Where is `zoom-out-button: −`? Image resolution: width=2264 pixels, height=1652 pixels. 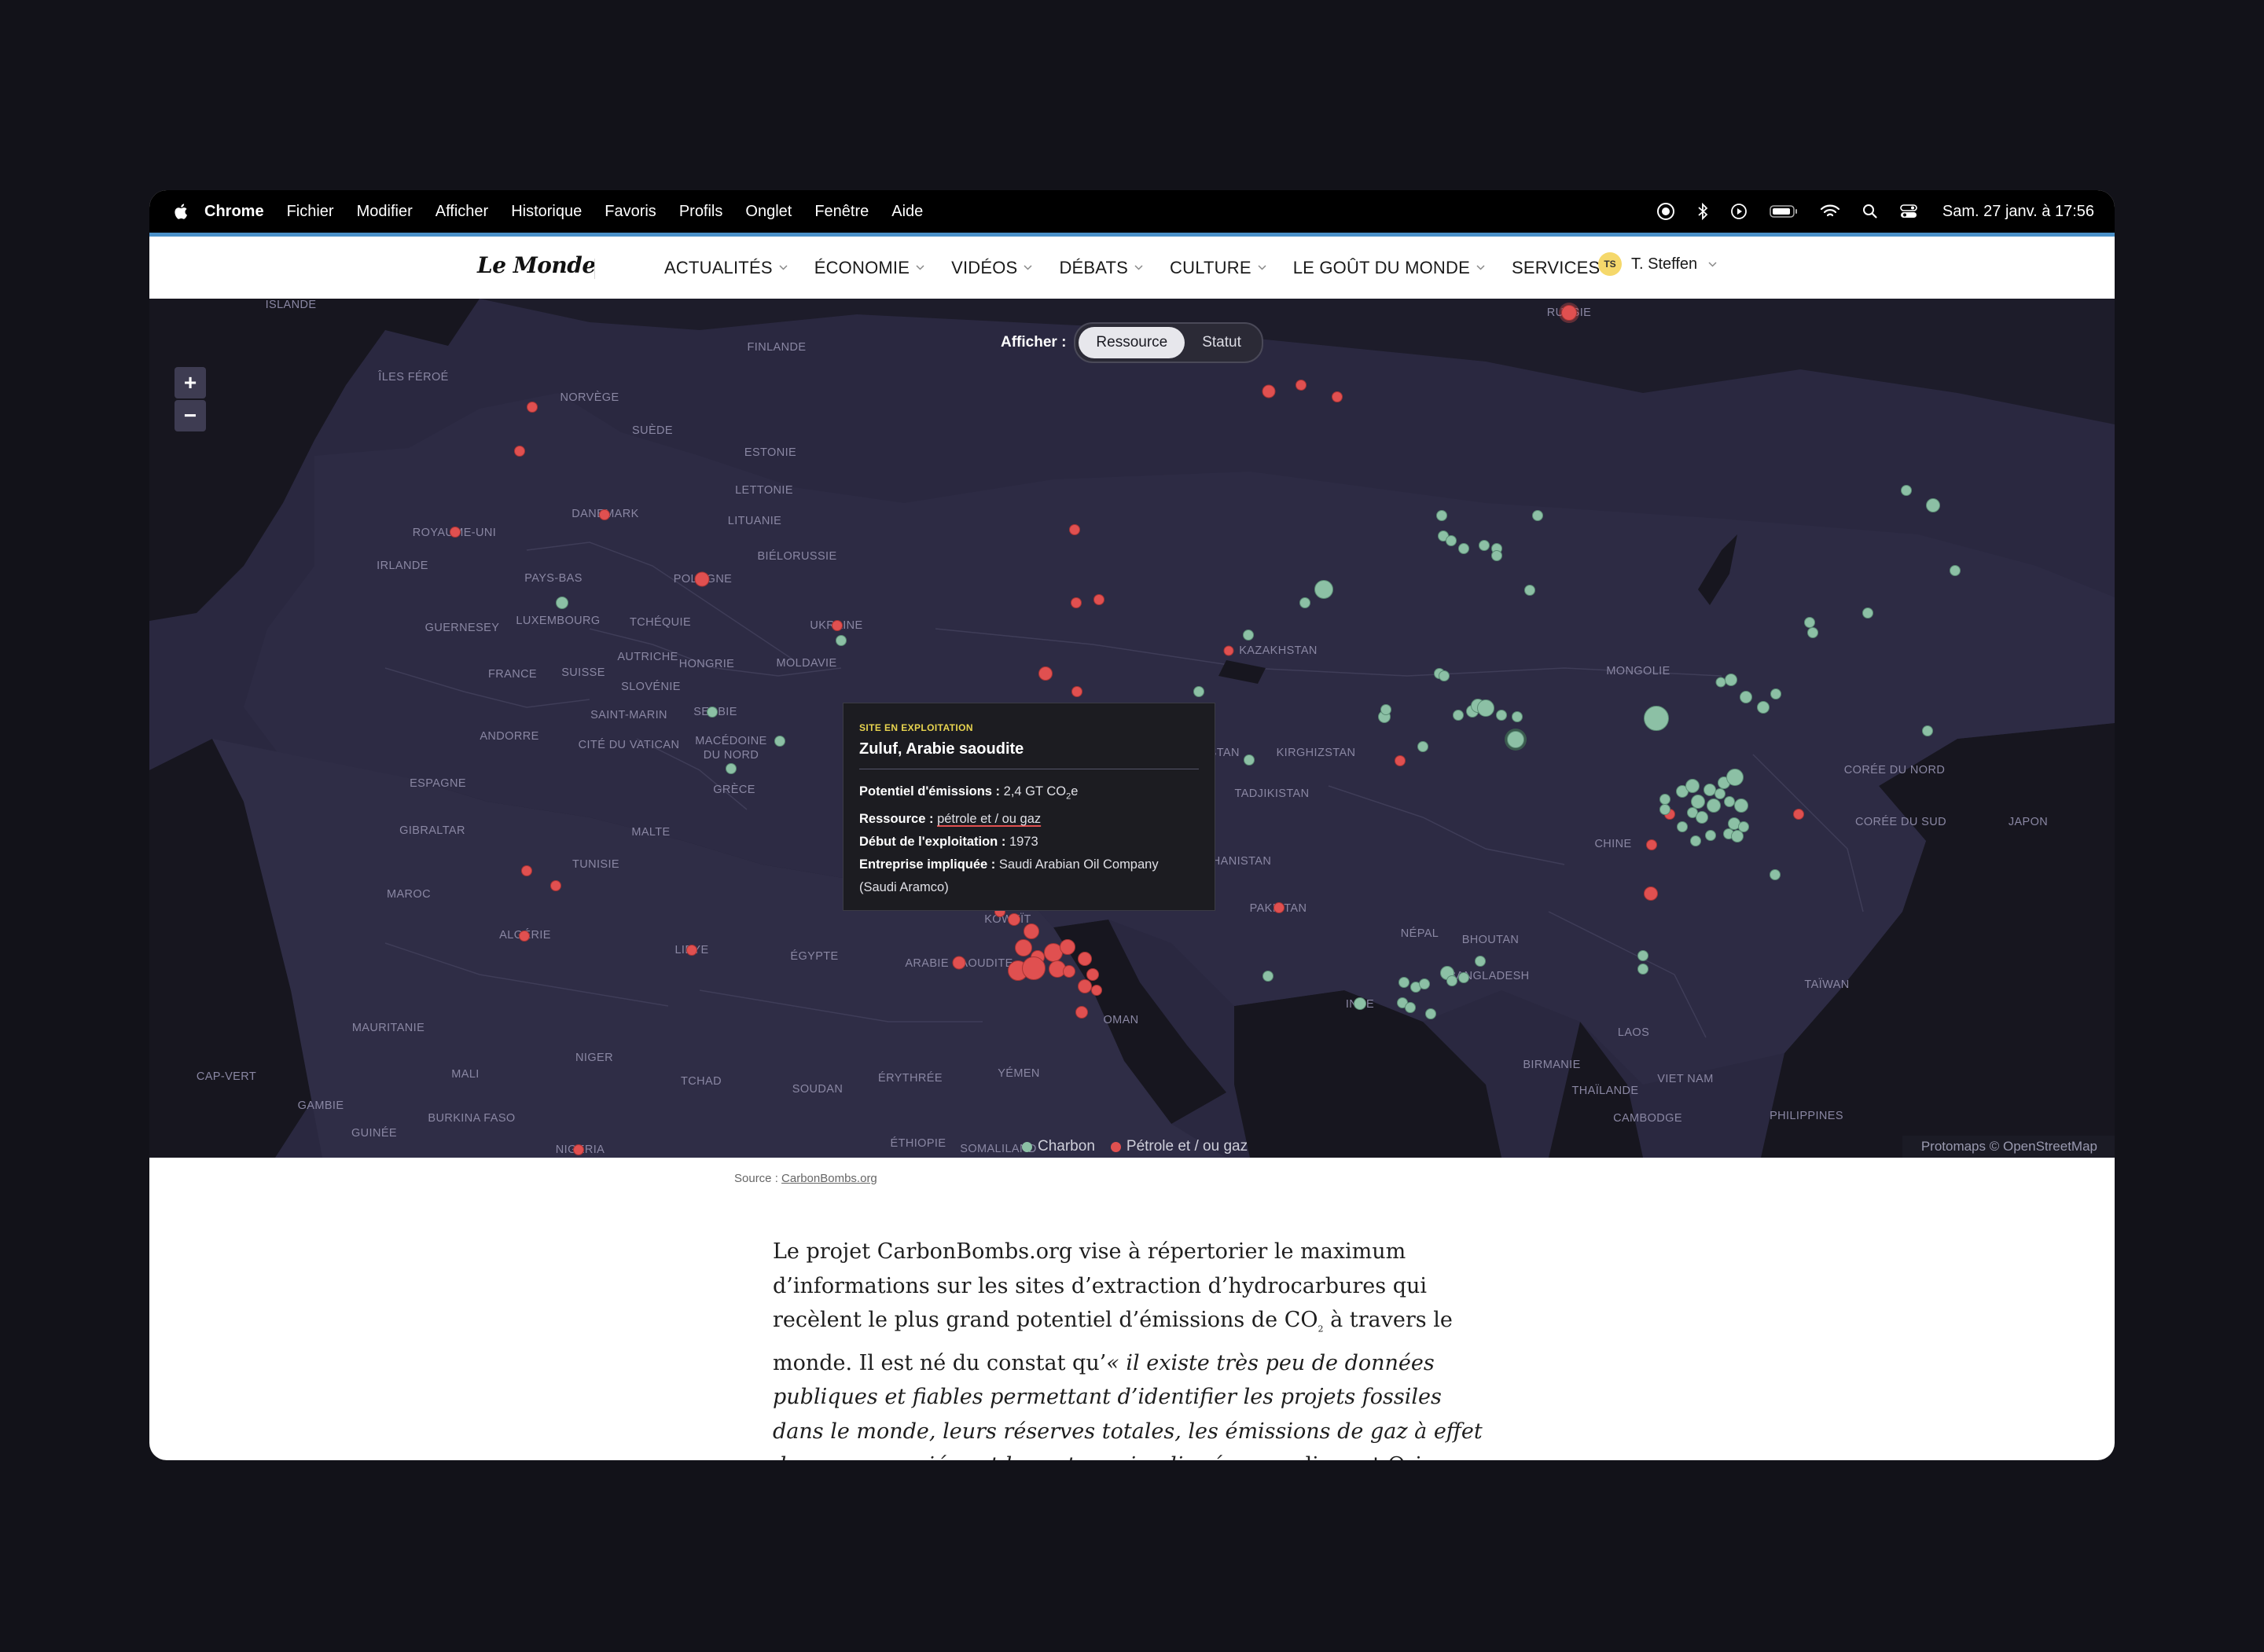
zoom-out-button: − is located at coordinates (190, 416).